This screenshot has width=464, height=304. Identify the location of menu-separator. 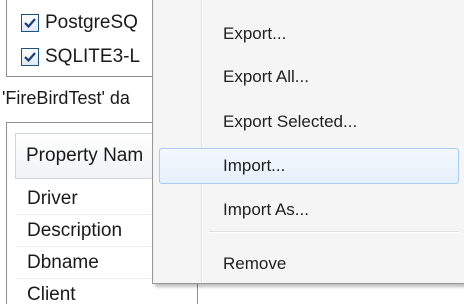
(334, 232).